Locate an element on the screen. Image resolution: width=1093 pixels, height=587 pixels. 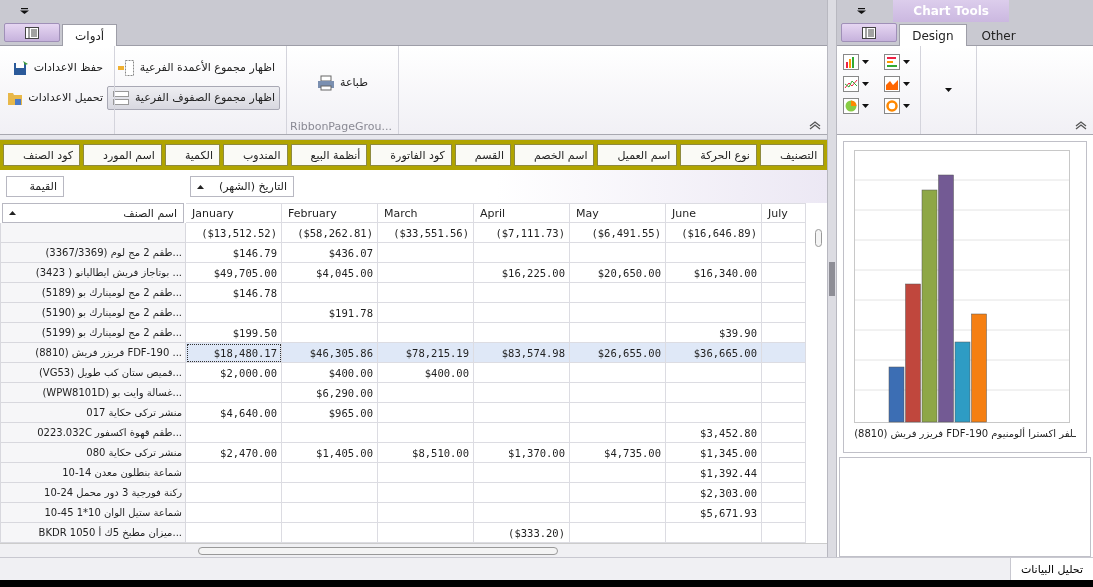
ribbon-button: اظهار مجموع الأعمدة الفرعية is located at coordinates (195, 67).